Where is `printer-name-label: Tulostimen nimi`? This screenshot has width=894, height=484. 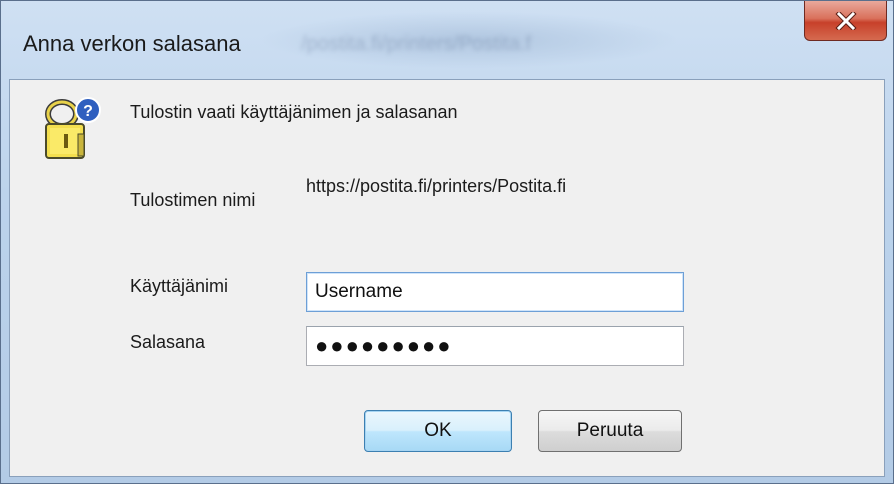
printer-name-label: Tulostimen nimi is located at coordinates (193, 200).